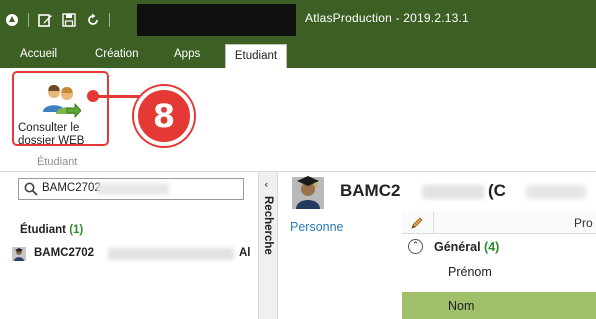 This screenshot has height=319, width=596. I want to click on title-bar: AtlasProduction - 2019.2.13.1, so click(298, 20).